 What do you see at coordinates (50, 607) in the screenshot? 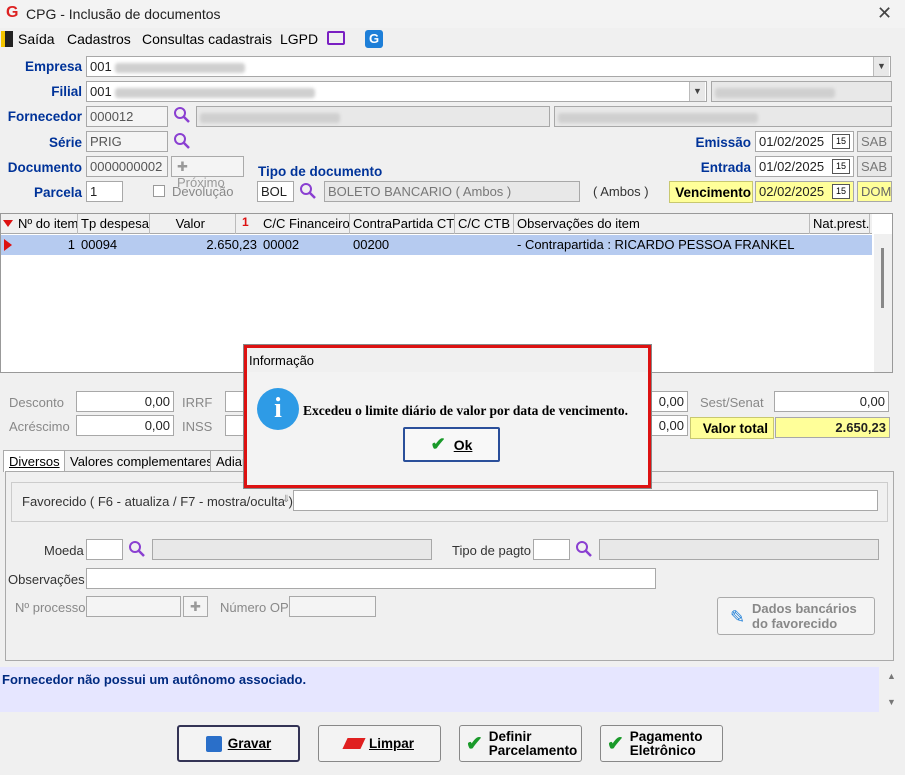
I see `num-processo-label: Nº processo` at bounding box center [50, 607].